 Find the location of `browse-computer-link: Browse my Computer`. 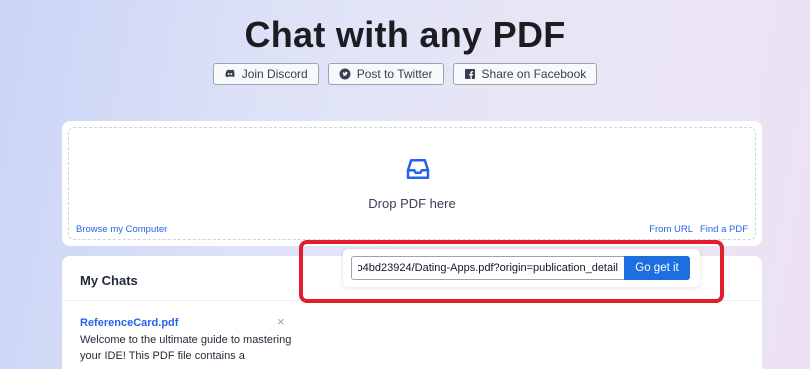

browse-computer-link: Browse my Computer is located at coordinates (121, 229).